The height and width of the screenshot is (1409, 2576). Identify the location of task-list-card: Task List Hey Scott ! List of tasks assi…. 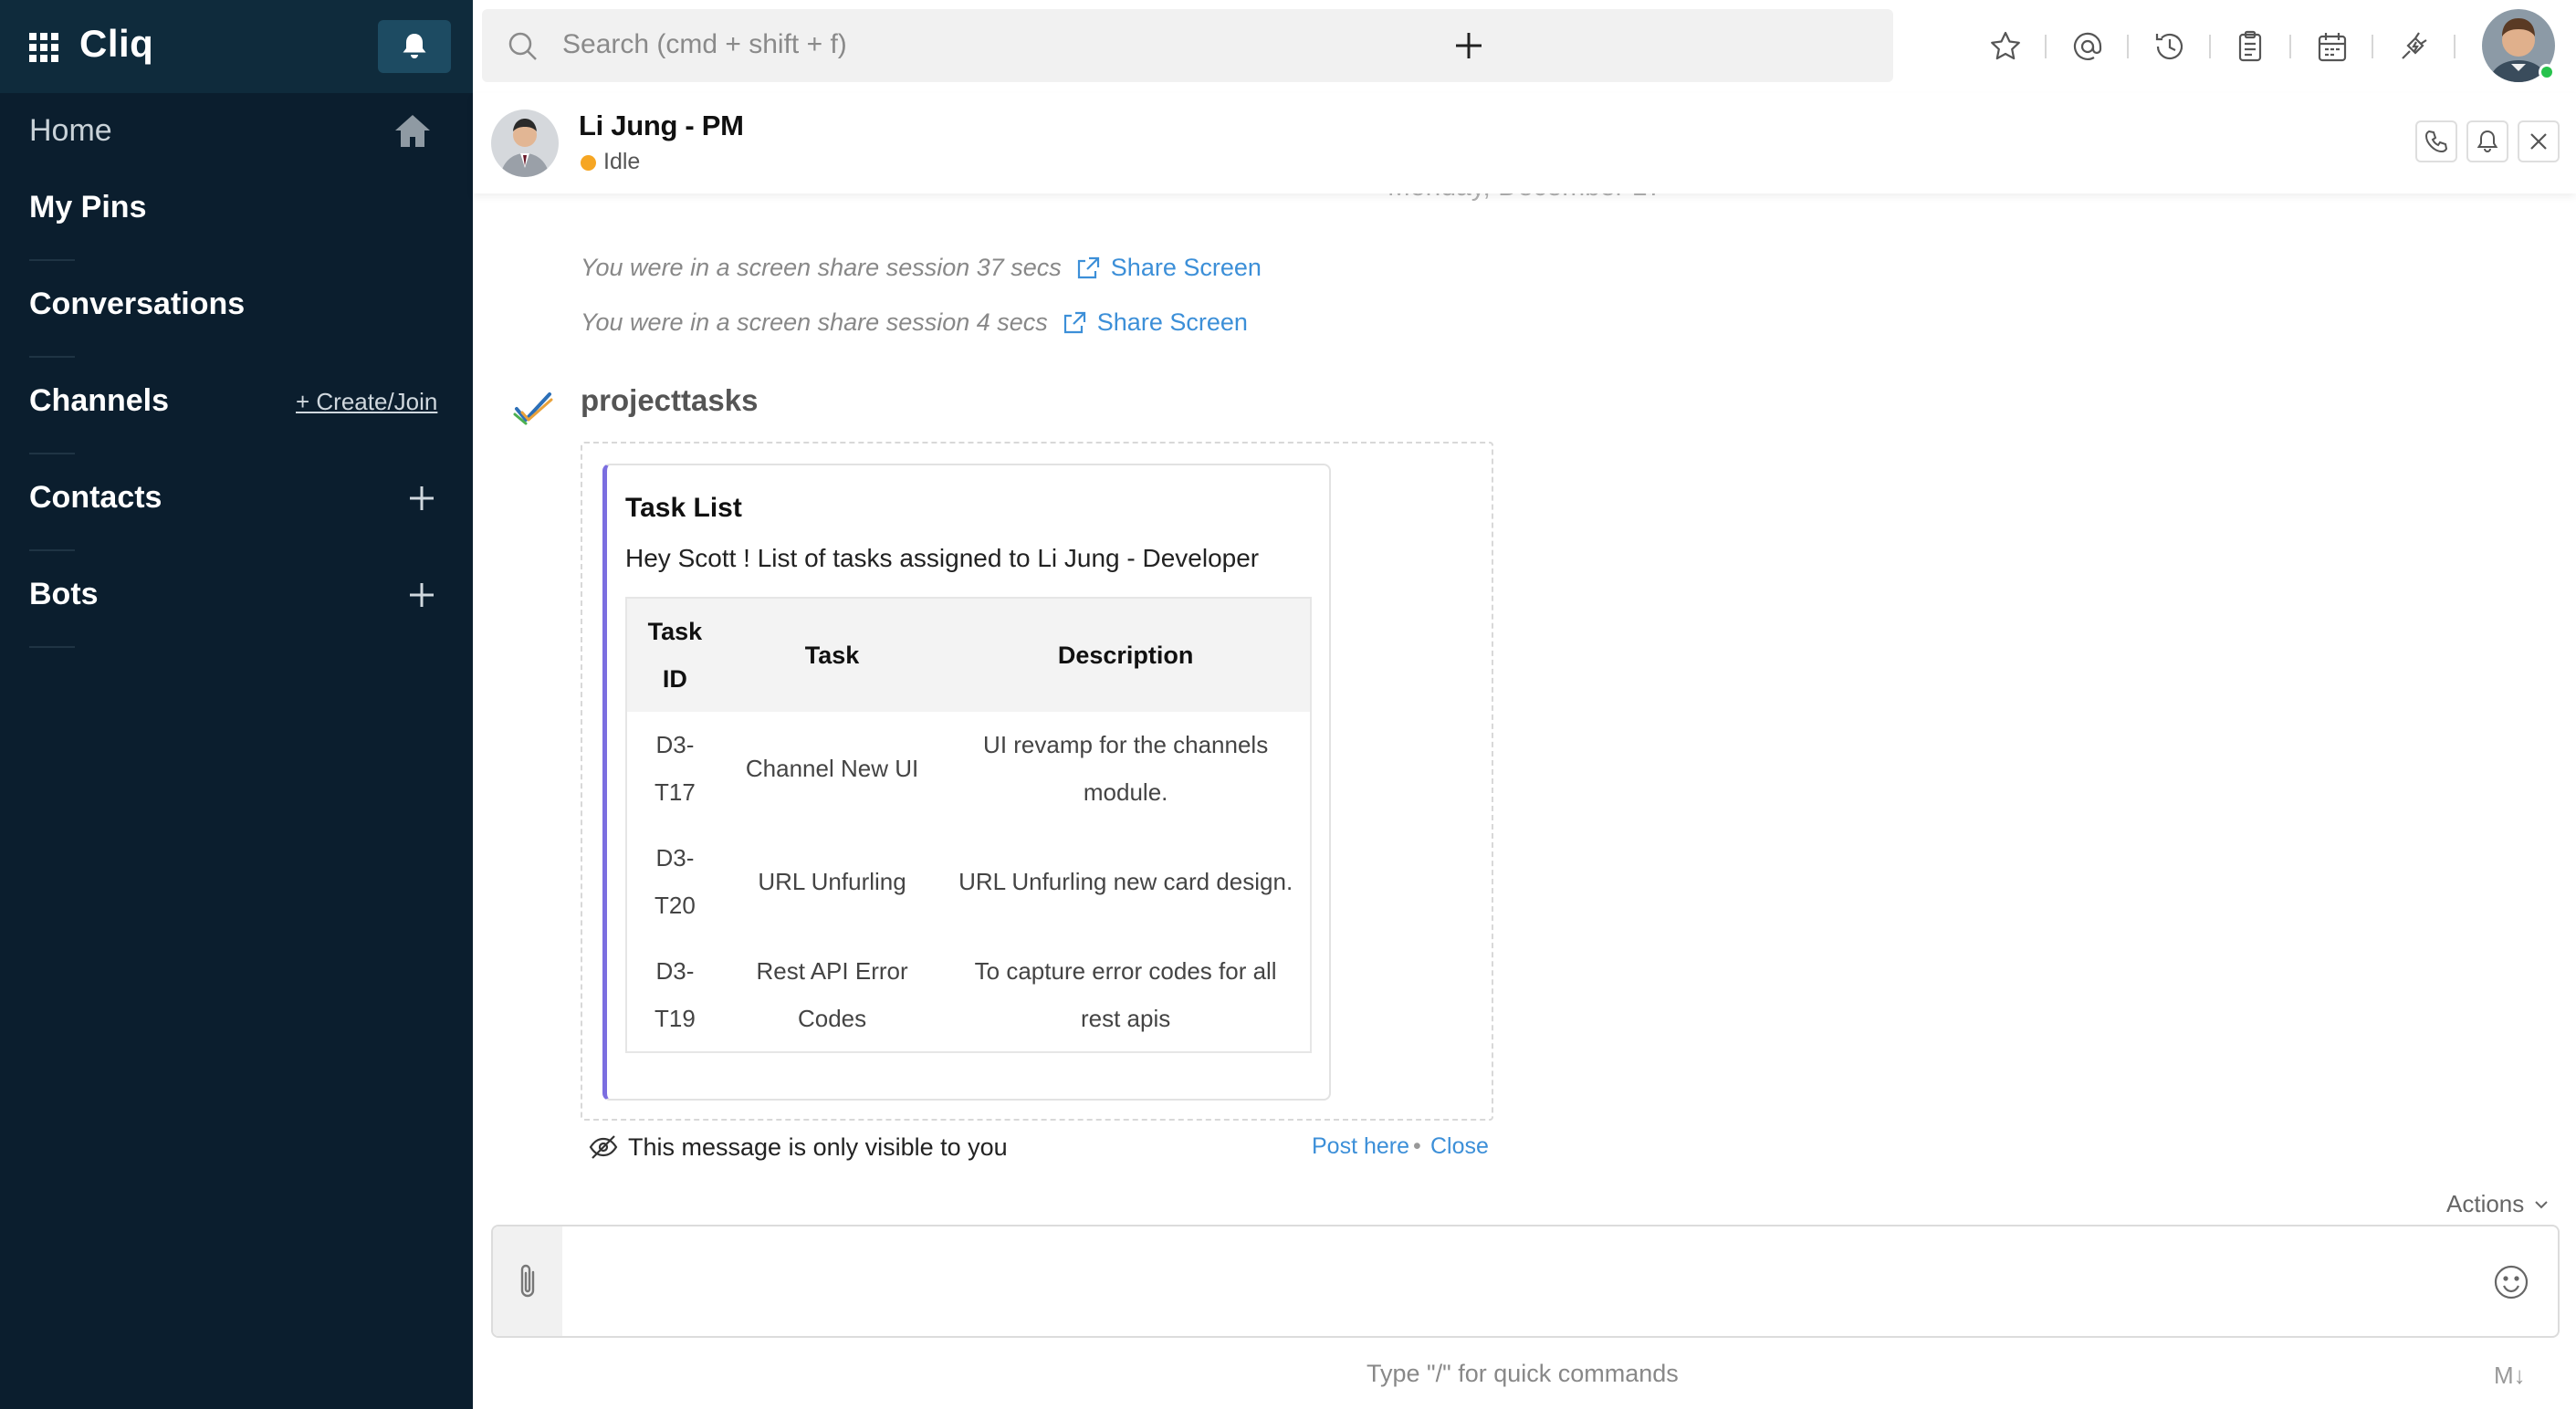
(967, 782).